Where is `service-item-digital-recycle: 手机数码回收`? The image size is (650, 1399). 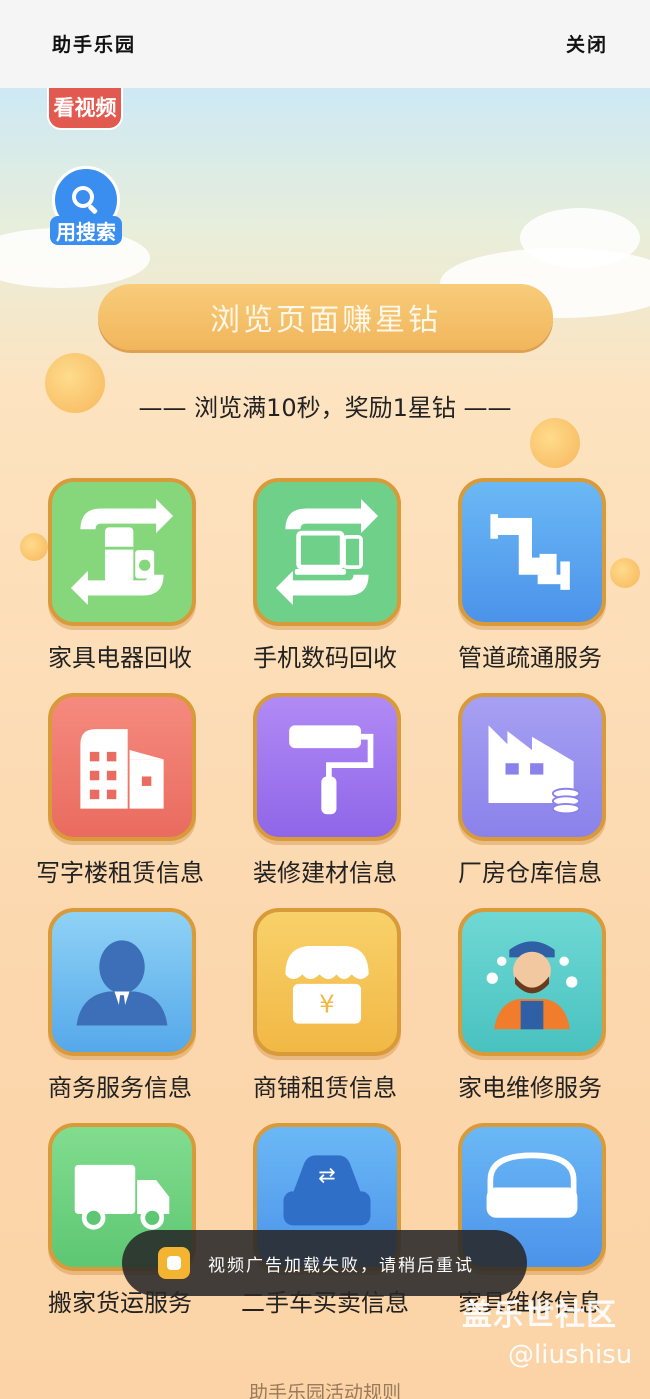 service-item-digital-recycle: 手机数码回收 is located at coordinates (305, 578).